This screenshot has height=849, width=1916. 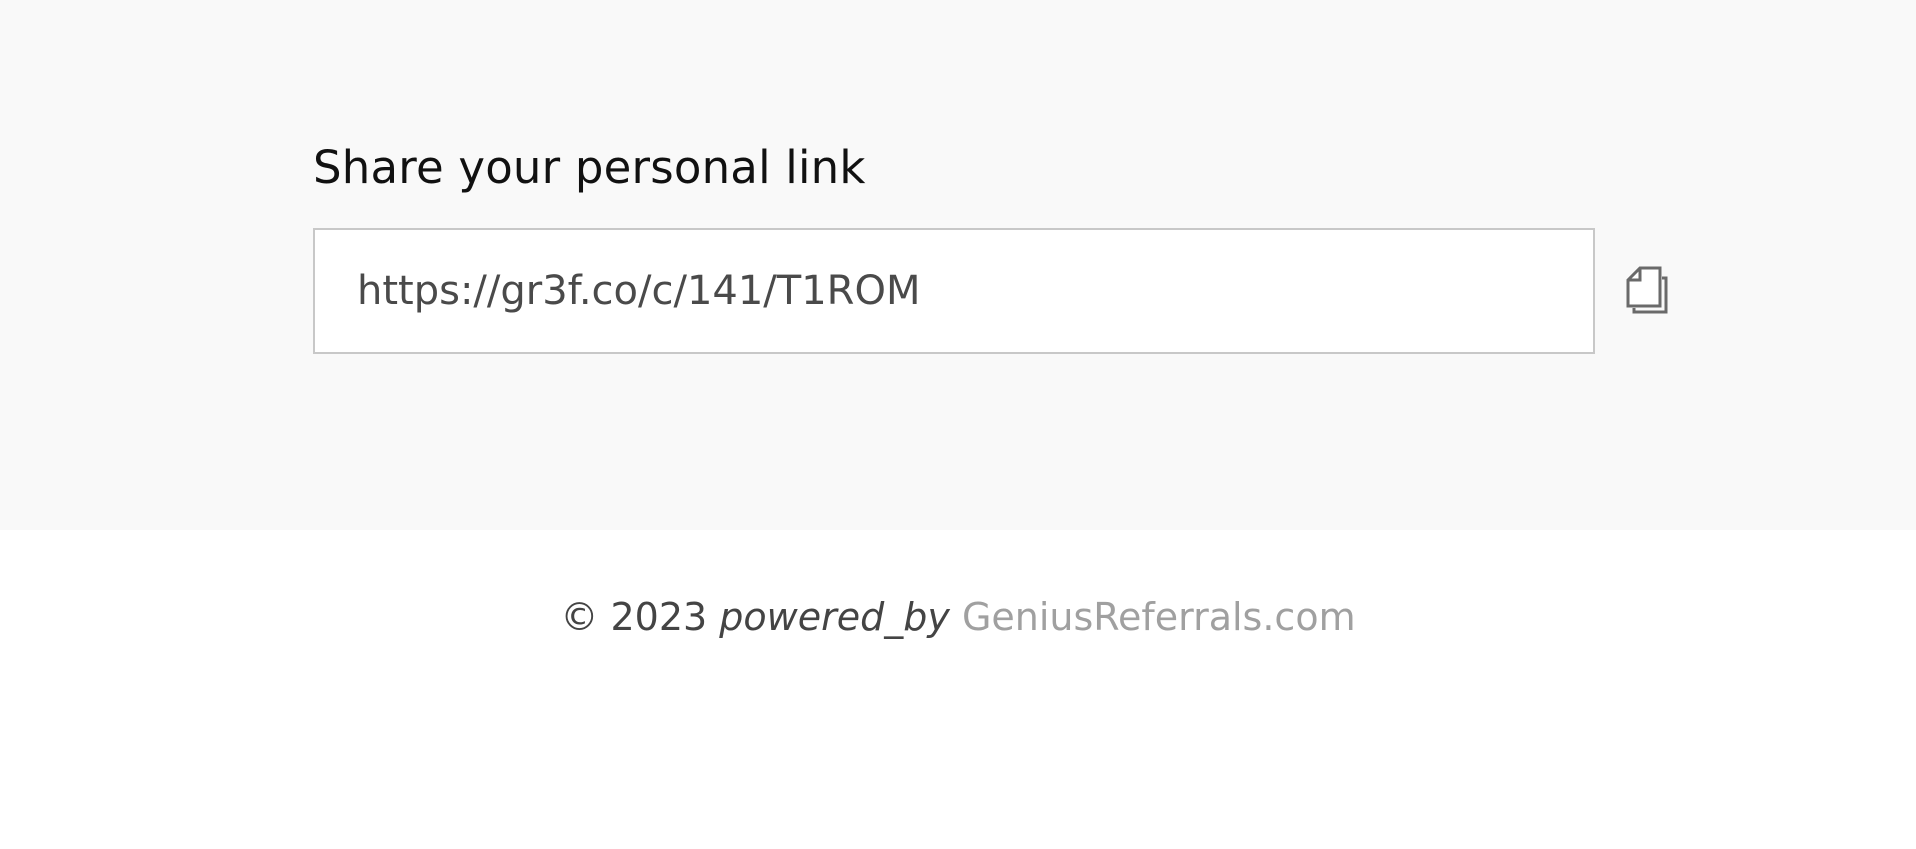 What do you see at coordinates (589, 167) in the screenshot?
I see `share-heading: Share your personal link` at bounding box center [589, 167].